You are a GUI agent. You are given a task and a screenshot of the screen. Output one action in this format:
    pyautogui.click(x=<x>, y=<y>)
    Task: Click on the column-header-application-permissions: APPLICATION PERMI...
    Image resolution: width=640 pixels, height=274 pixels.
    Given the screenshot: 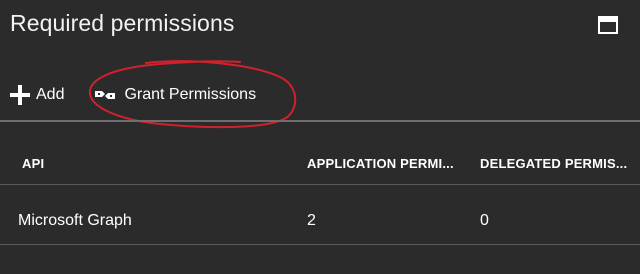 What is the action you would take?
    pyautogui.click(x=385, y=163)
    